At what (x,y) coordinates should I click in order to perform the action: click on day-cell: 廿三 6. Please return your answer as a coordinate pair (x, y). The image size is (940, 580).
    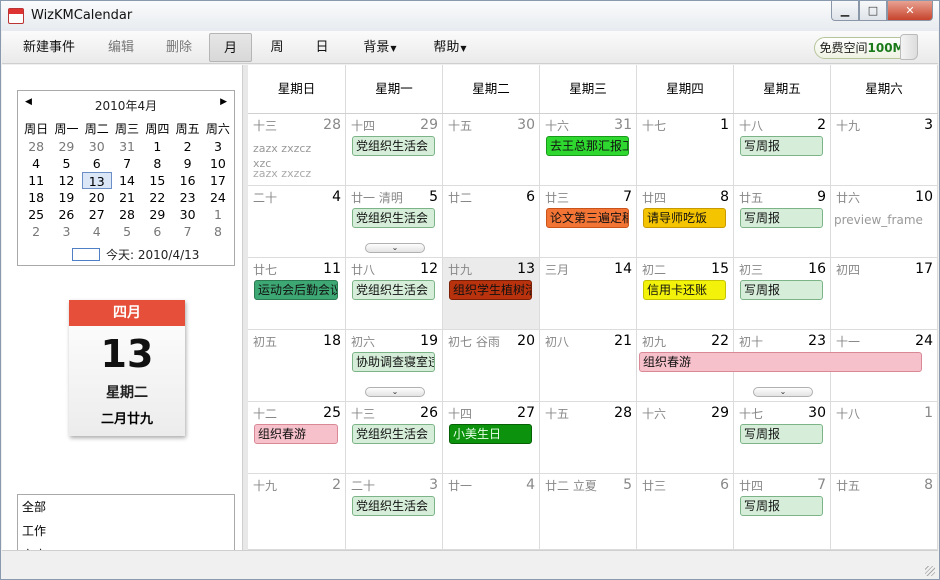
    Looking at the image, I should click on (685, 512).